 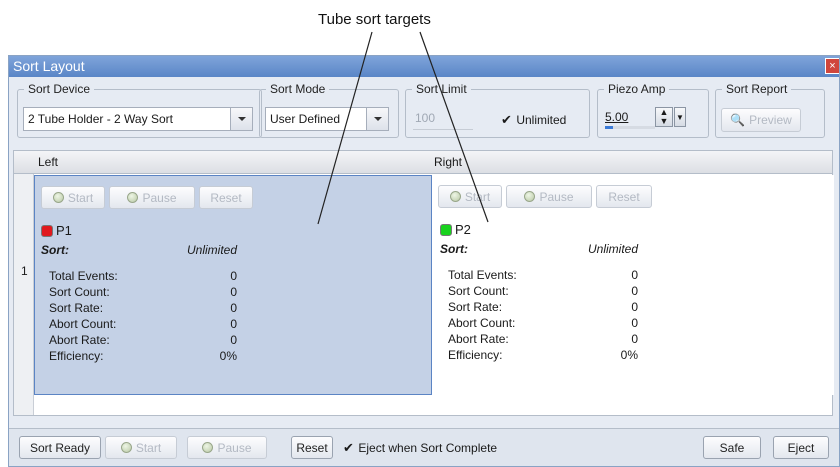 What do you see at coordinates (637, 89) in the screenshot?
I see `piezo-amp-legend: Piezo Amp` at bounding box center [637, 89].